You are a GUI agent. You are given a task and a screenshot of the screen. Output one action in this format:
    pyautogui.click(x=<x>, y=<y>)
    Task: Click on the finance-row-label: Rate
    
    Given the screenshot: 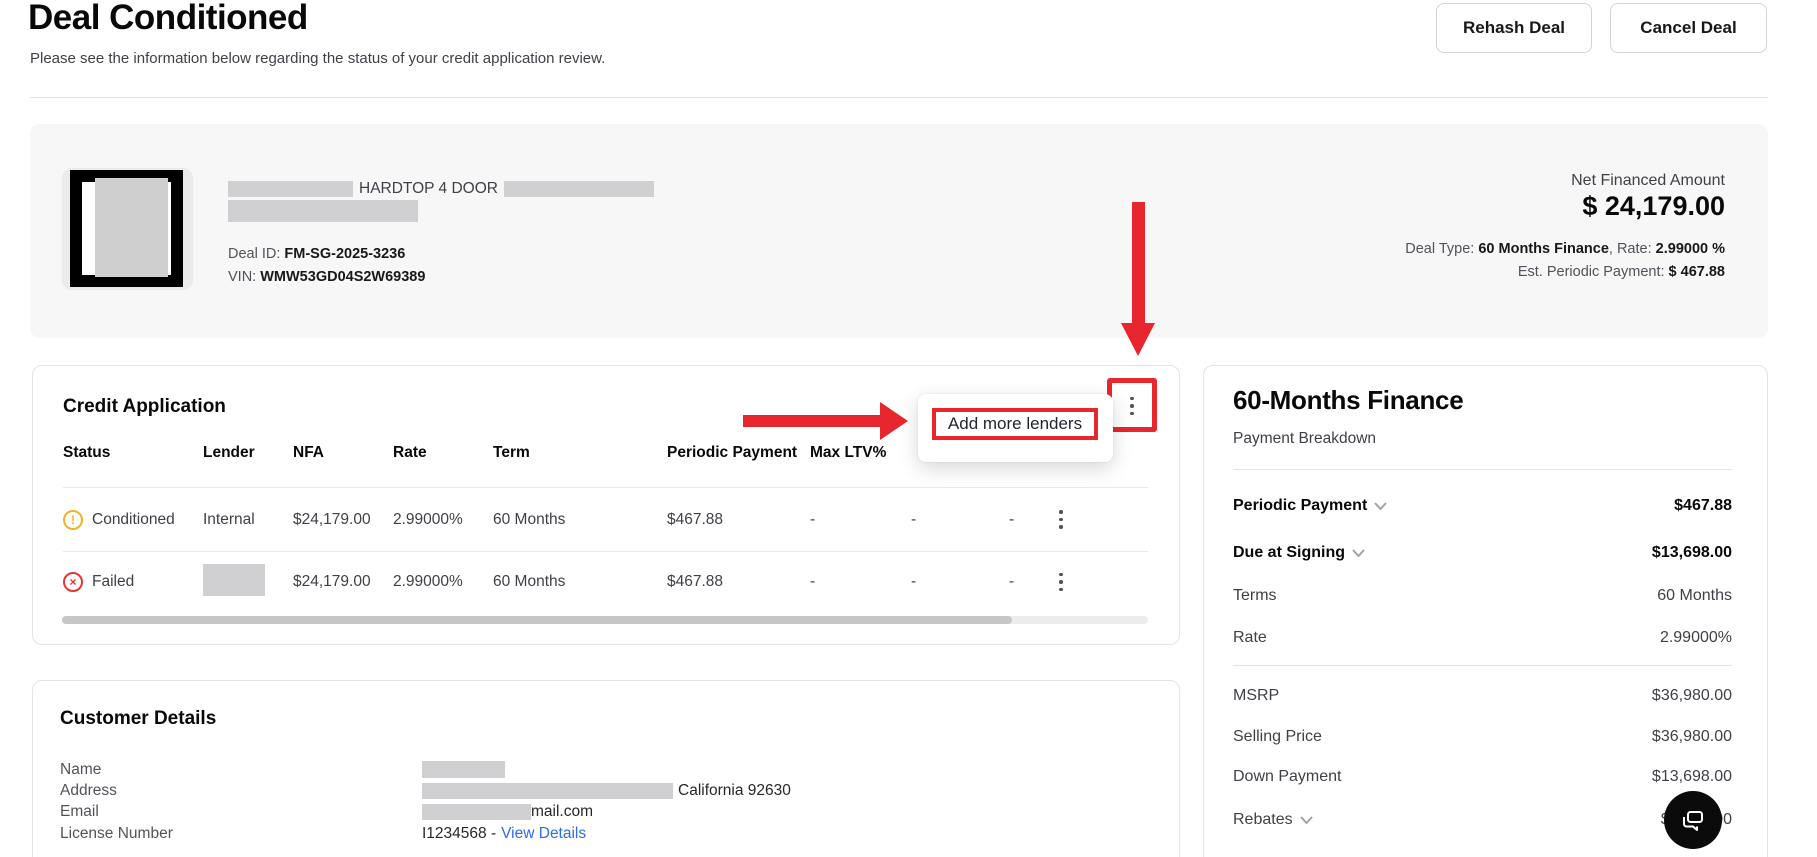 What is the action you would take?
    pyautogui.click(x=1250, y=637)
    